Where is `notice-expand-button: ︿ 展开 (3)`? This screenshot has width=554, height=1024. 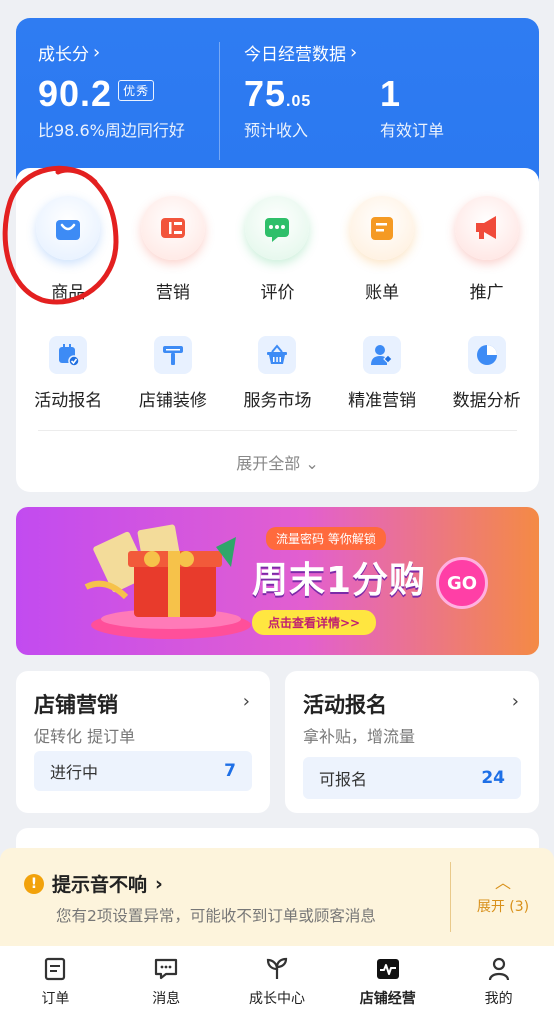 notice-expand-button: ︿ 展开 (3) is located at coordinates (503, 894).